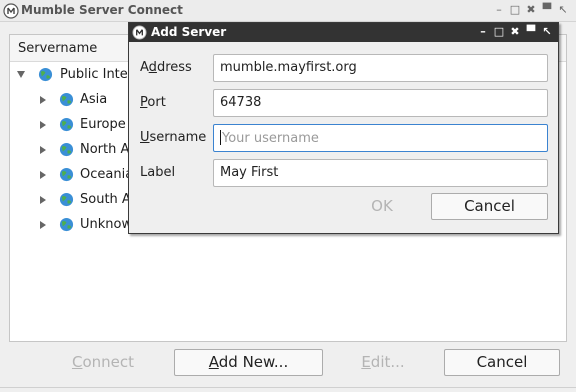 The height and width of the screenshot is (392, 576). I want to click on tree-item-label: Asia, so click(94, 99).